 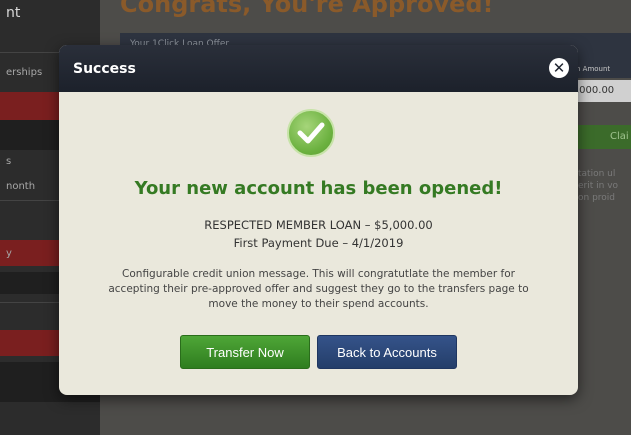 What do you see at coordinates (598, 186) in the screenshot?
I see `fine-print-line: erit in vo` at bounding box center [598, 186].